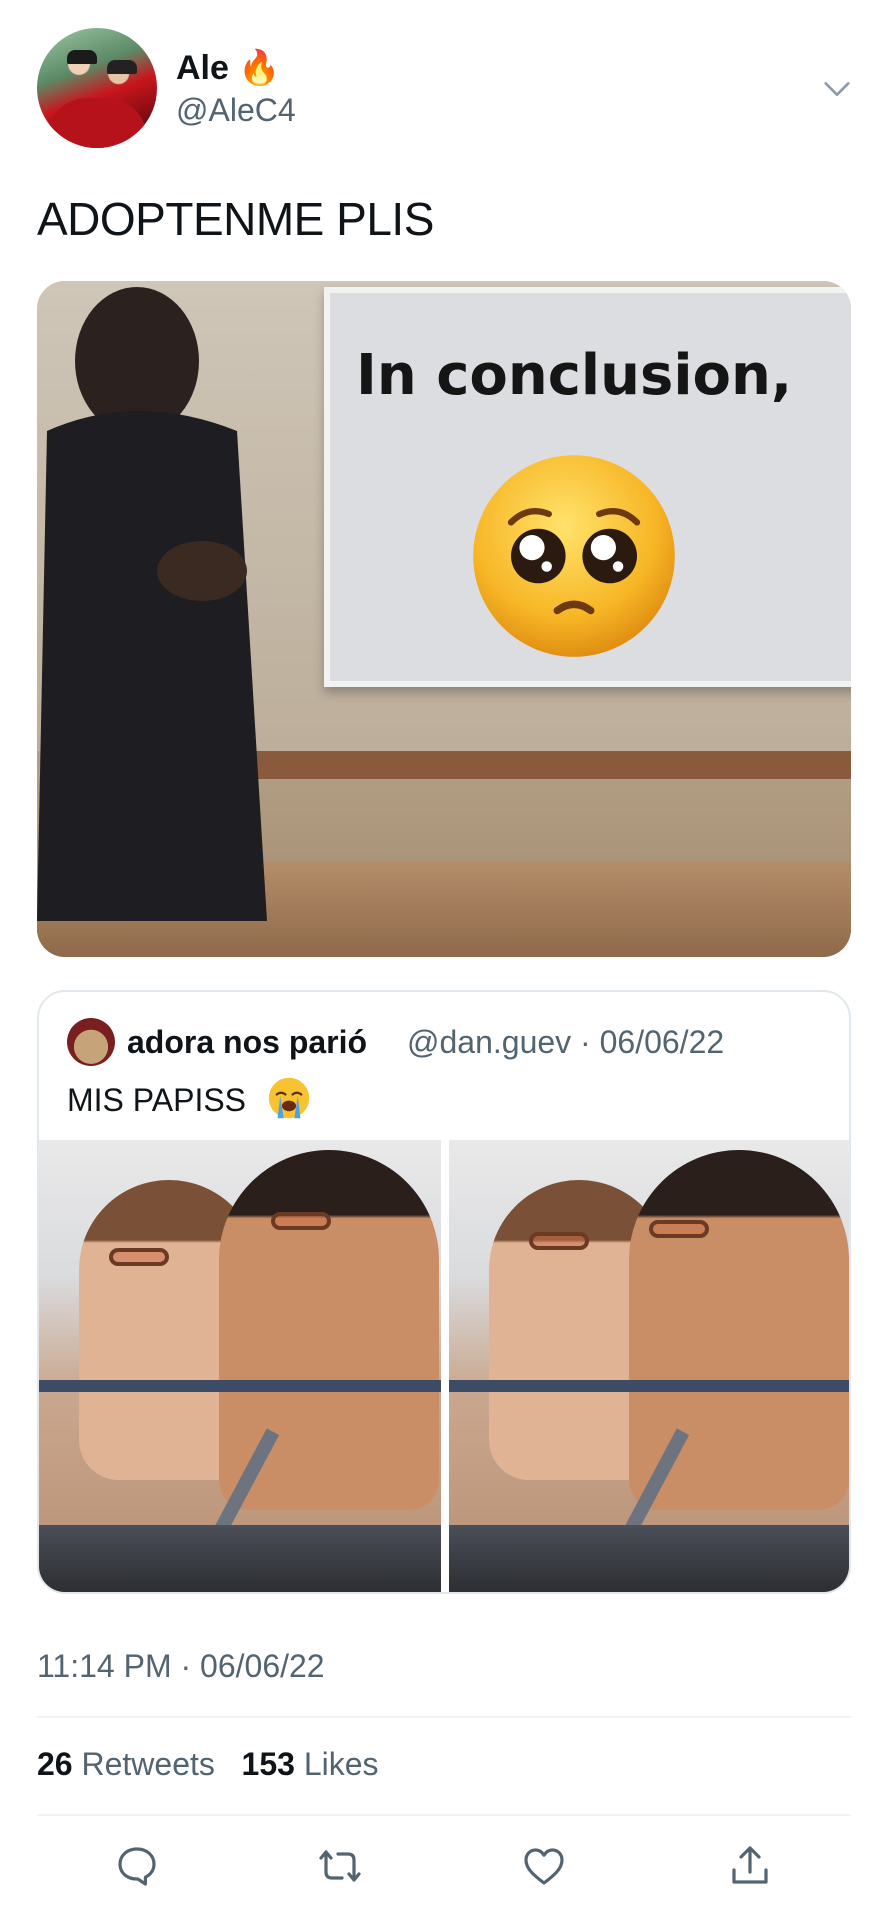  Describe the element at coordinates (574, 556) in the screenshot. I see `pleading-face-emoji` at that location.